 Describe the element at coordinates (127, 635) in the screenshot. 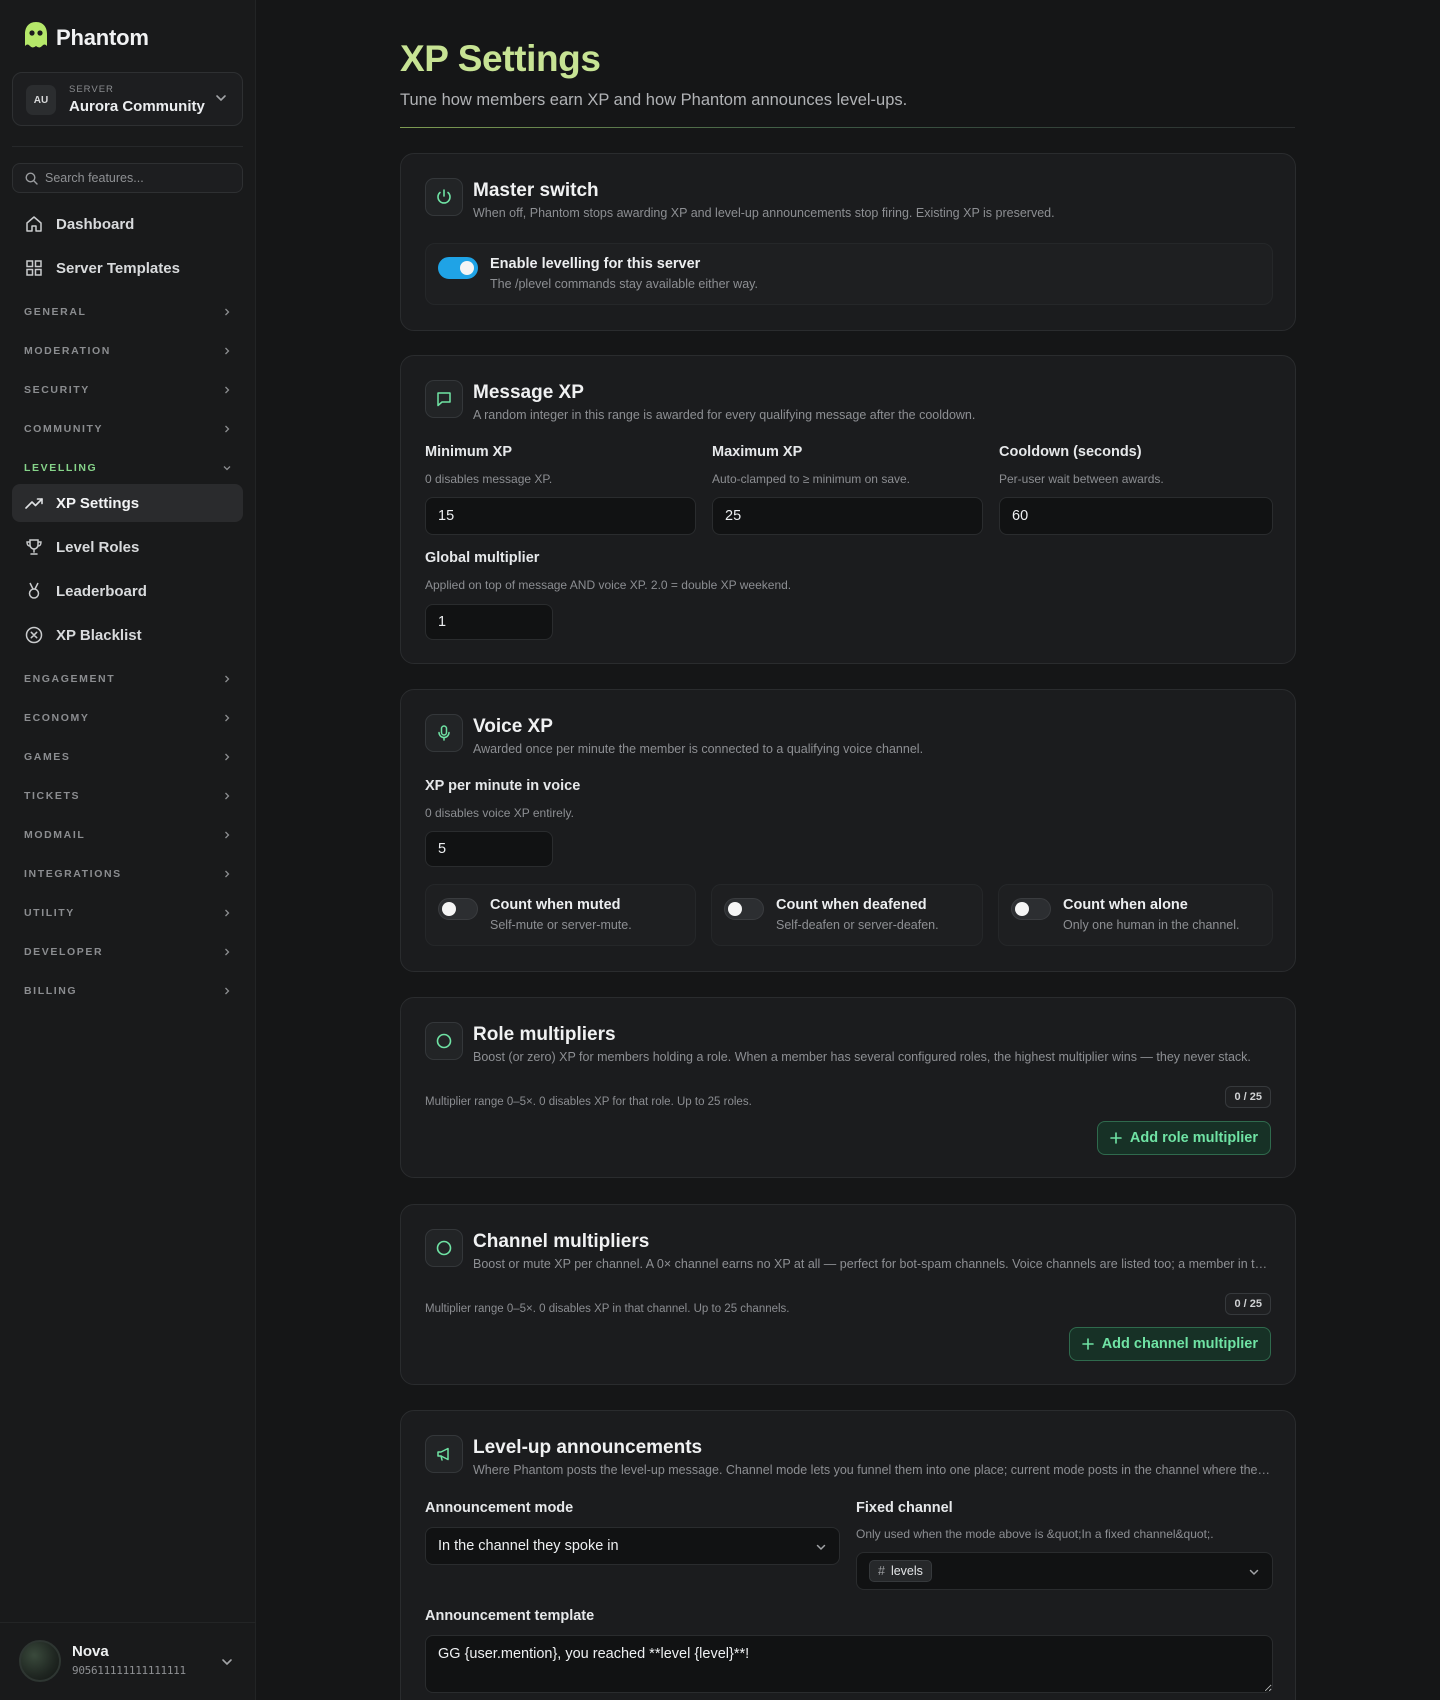

I see `nav-xp-blacklist: XP Blacklist` at that location.